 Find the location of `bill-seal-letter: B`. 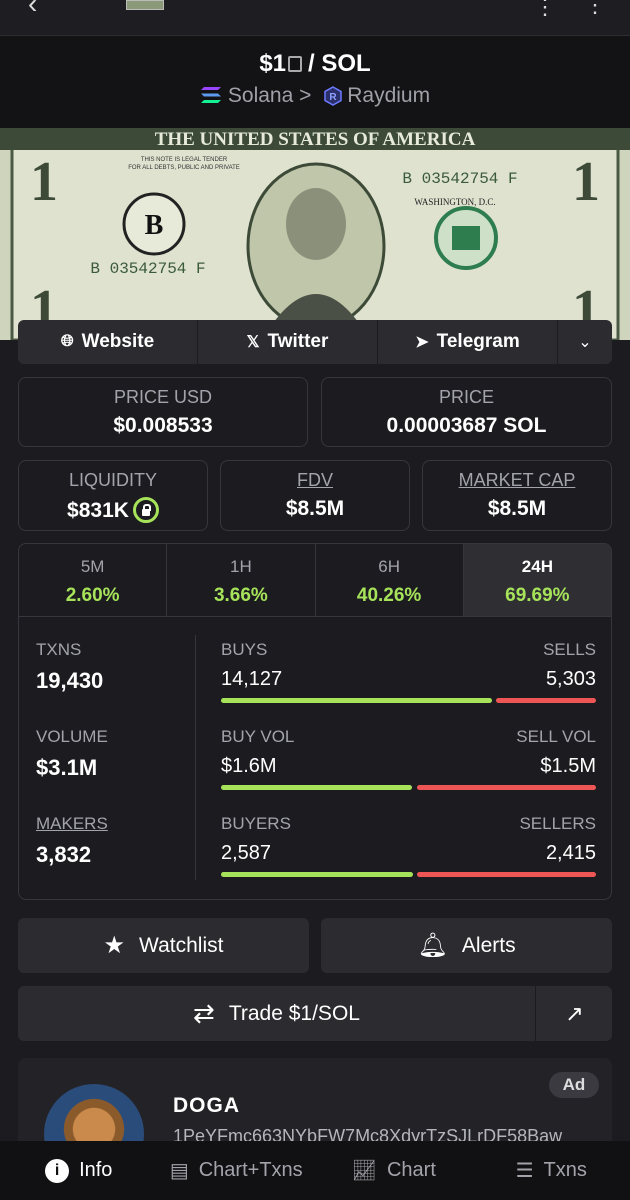

bill-seal-letter: B is located at coordinates (154, 225).